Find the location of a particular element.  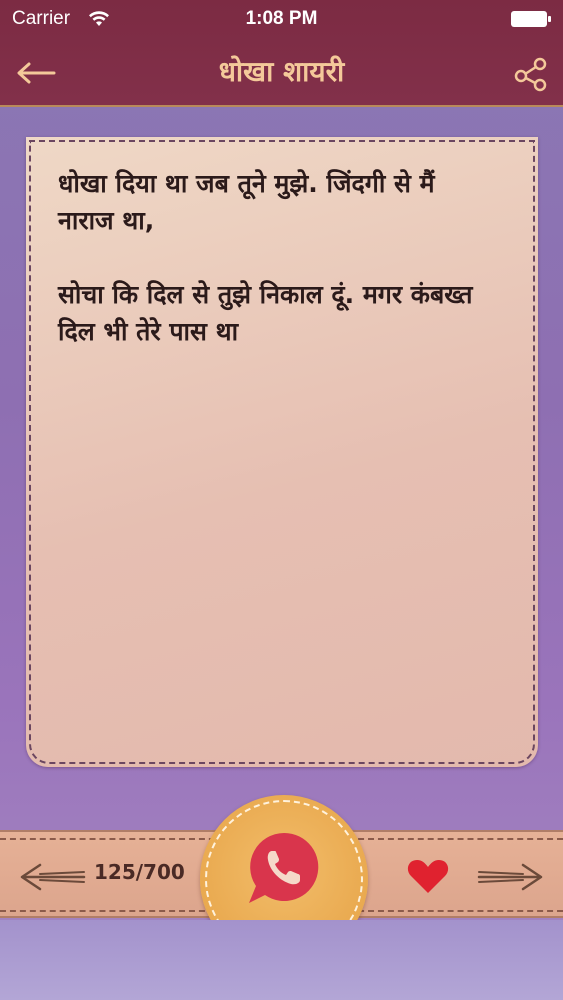

page-title: धोखा शायरी is located at coordinates (281, 71).